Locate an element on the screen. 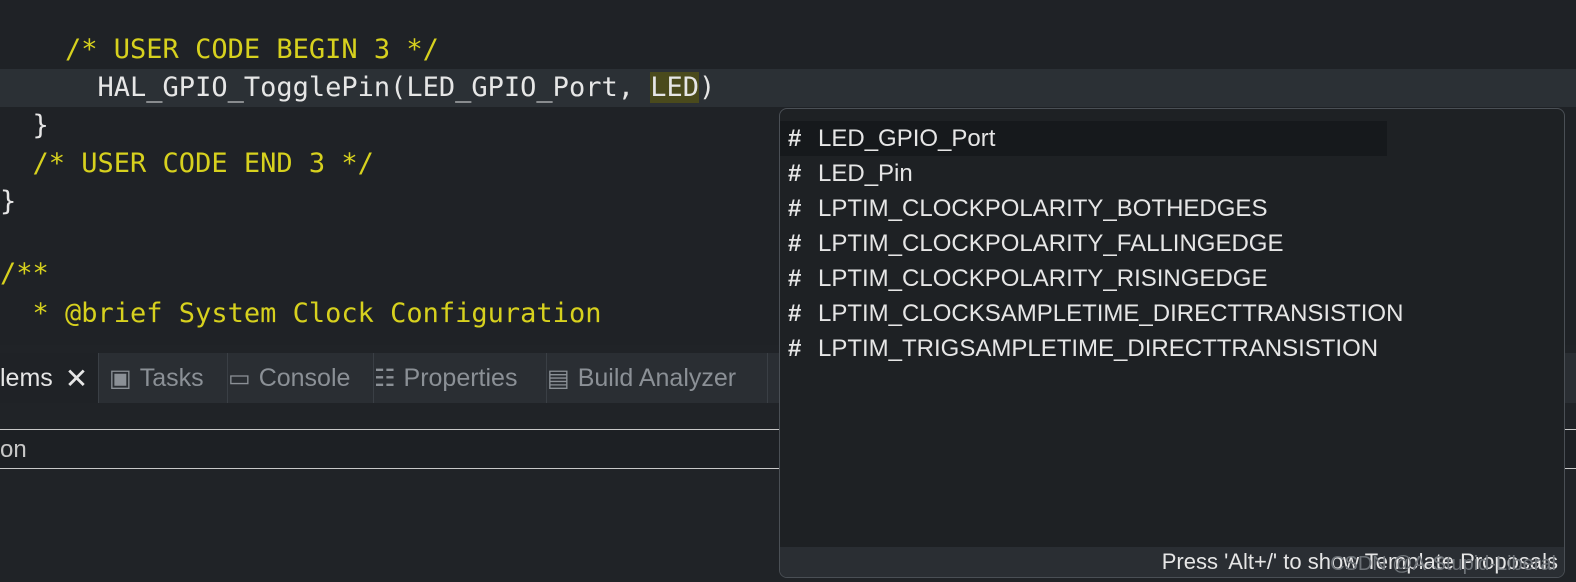 This screenshot has height=582, width=1576. code-line-2: HAL_GPIO_TogglePin(LED_GPIO_Port, LED) is located at coordinates (357, 88).